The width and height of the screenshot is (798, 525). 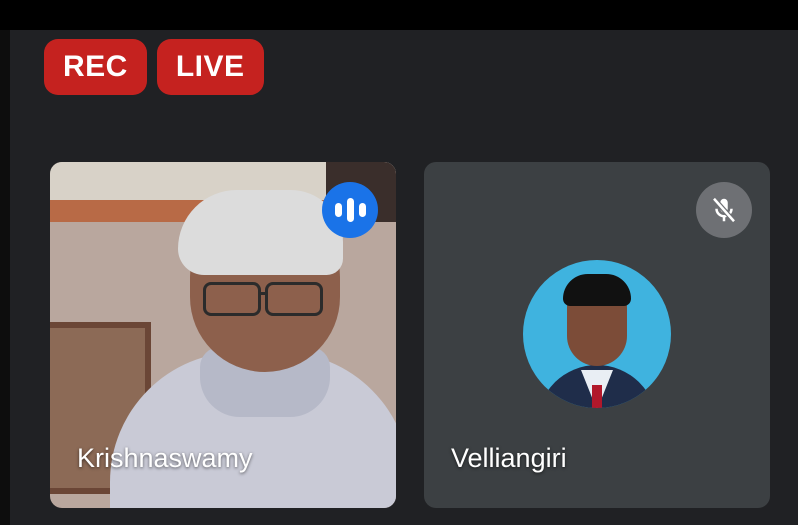 What do you see at coordinates (95, 67) in the screenshot?
I see `rec-badge: REC` at bounding box center [95, 67].